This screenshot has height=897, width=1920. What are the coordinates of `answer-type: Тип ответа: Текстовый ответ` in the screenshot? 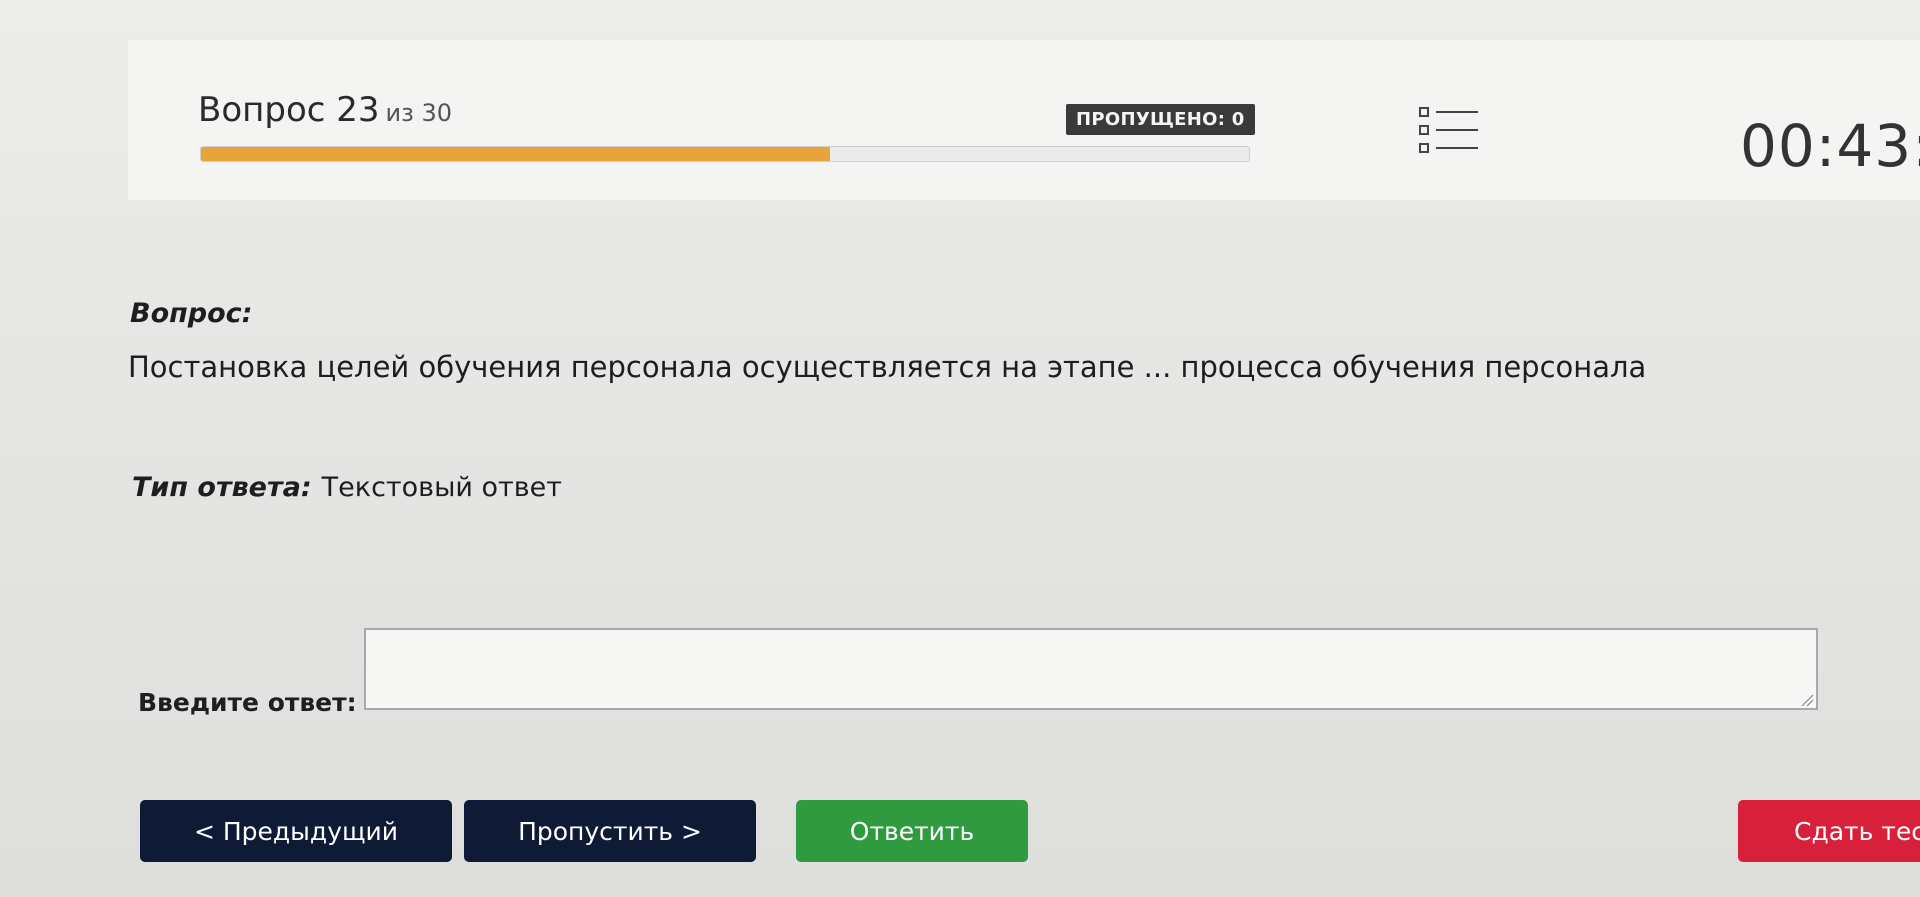 It's located at (347, 487).